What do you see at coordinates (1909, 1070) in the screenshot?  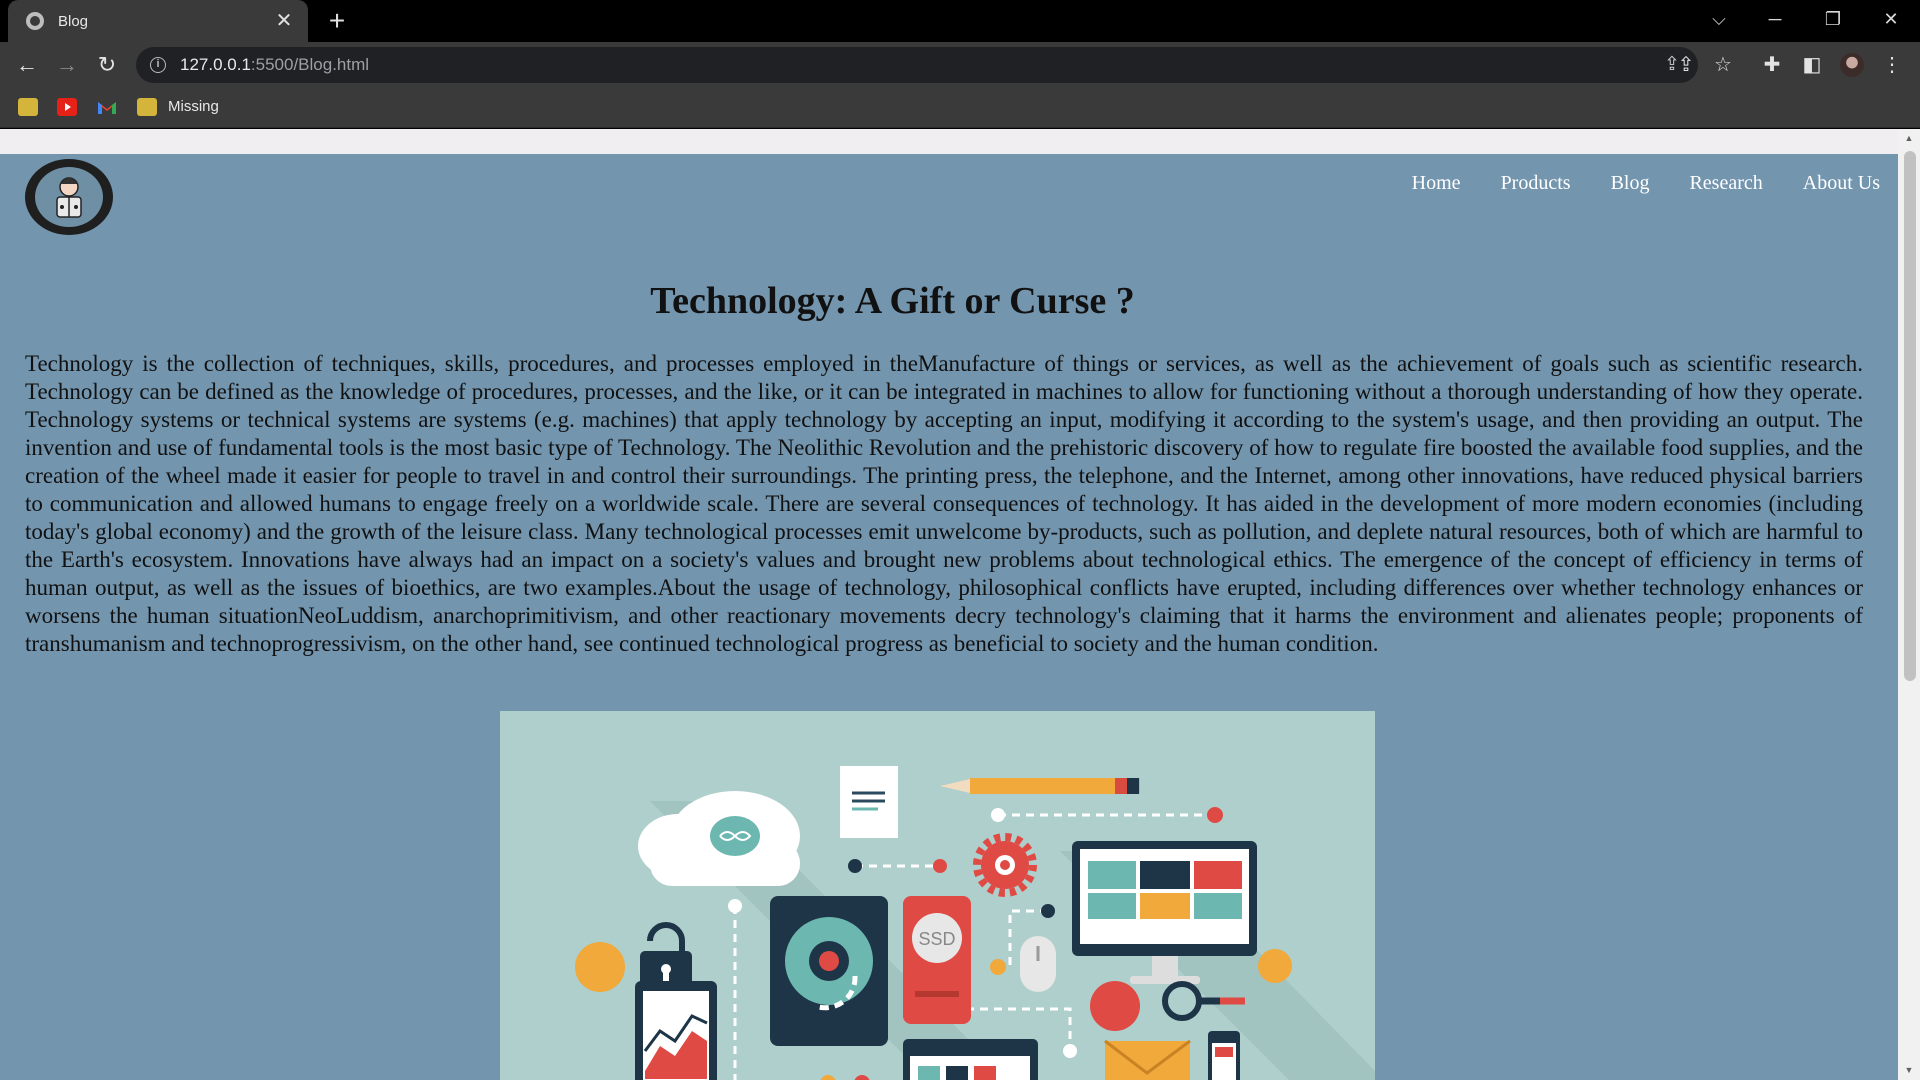 I see `scroll-down-icon: ▼` at bounding box center [1909, 1070].